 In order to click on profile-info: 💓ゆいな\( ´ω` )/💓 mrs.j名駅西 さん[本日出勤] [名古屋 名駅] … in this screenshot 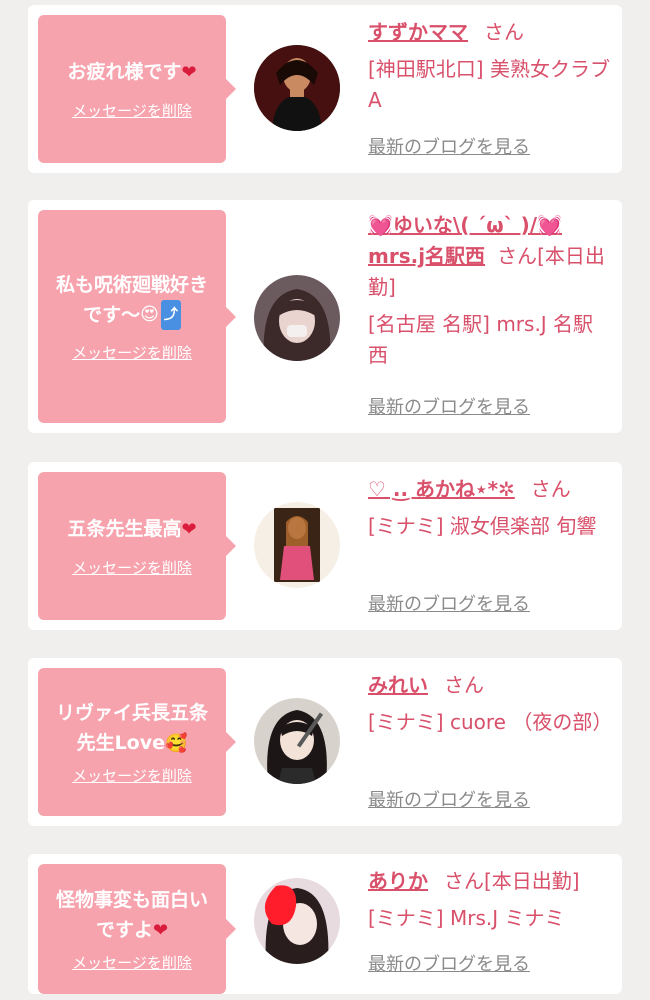, I will do `click(490, 290)`.